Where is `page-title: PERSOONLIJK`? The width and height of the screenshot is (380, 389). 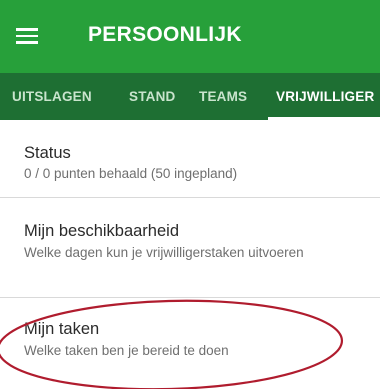 page-title: PERSOONLIJK is located at coordinates (165, 34).